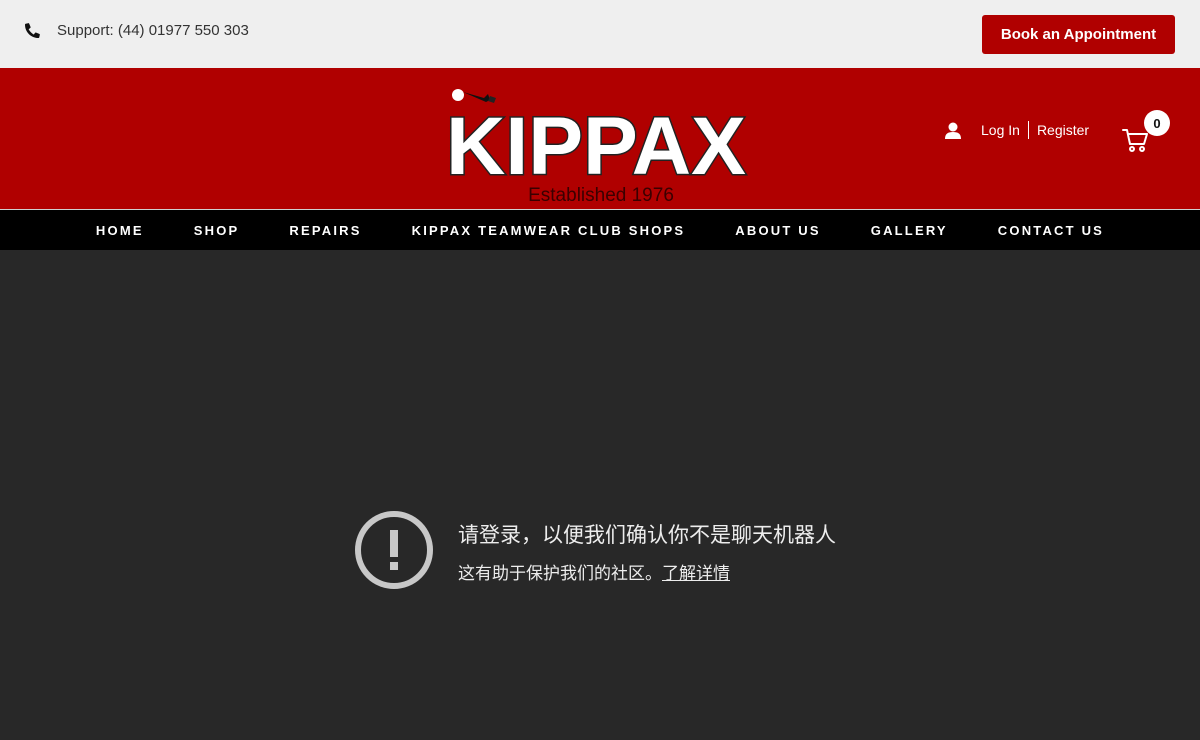 This screenshot has height=740, width=1200. I want to click on support-info: Support: (44) 01977 550 303, so click(137, 30).